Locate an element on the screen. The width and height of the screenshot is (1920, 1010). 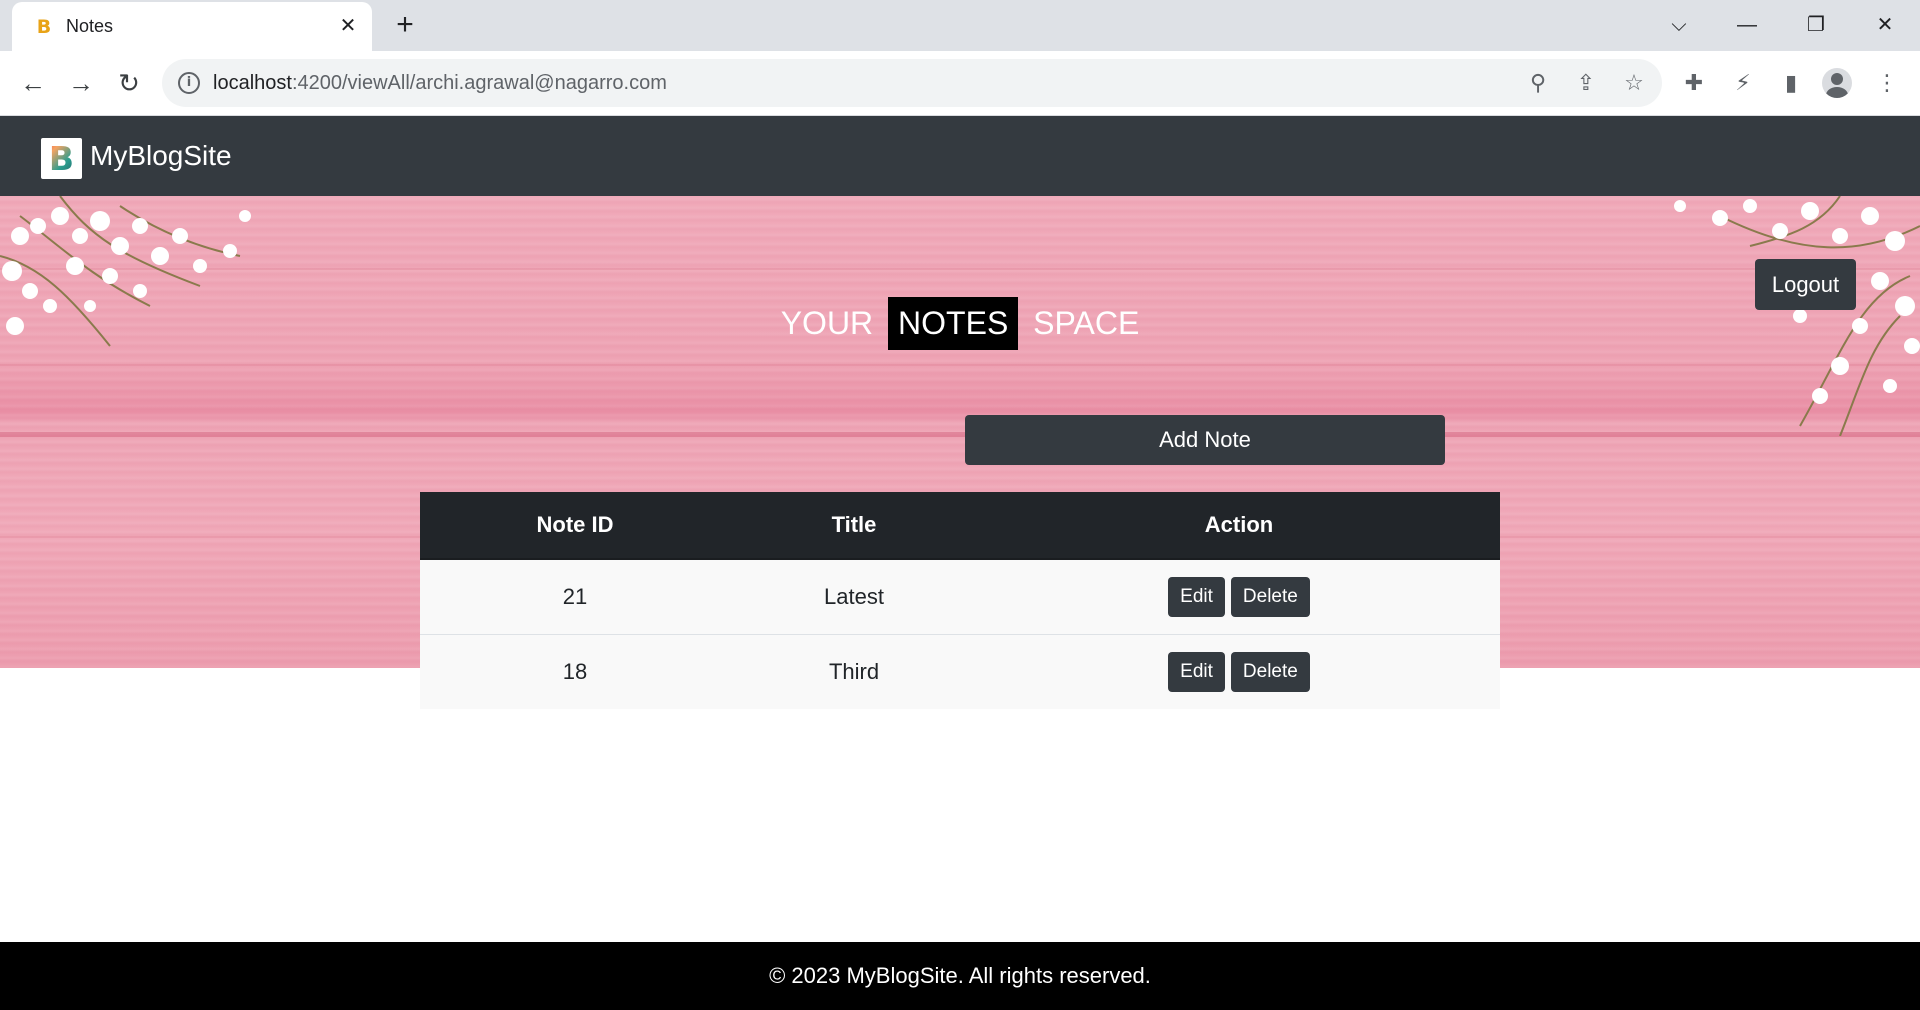
tab-list-icon: ⌵ is located at coordinates (1679, 25).